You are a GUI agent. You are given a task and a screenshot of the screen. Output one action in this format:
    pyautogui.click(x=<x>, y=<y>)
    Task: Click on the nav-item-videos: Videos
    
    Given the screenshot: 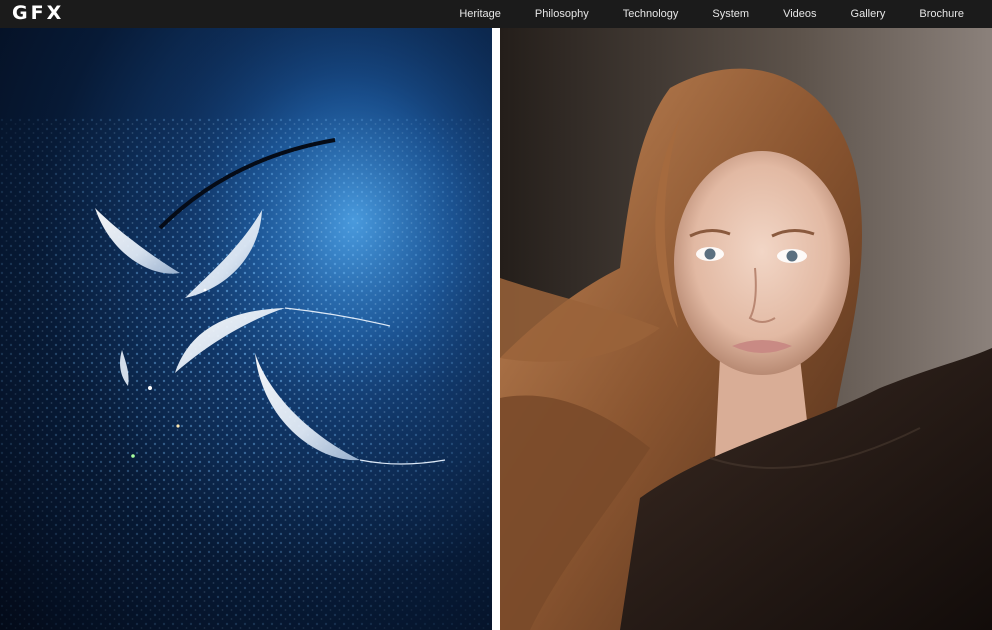 What is the action you would take?
    pyautogui.click(x=799, y=14)
    